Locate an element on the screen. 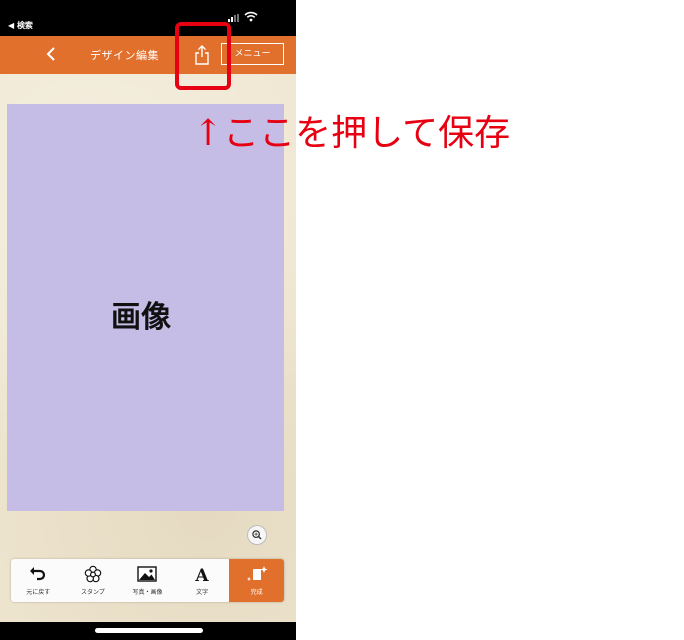  wifi-icon is located at coordinates (251, 16).